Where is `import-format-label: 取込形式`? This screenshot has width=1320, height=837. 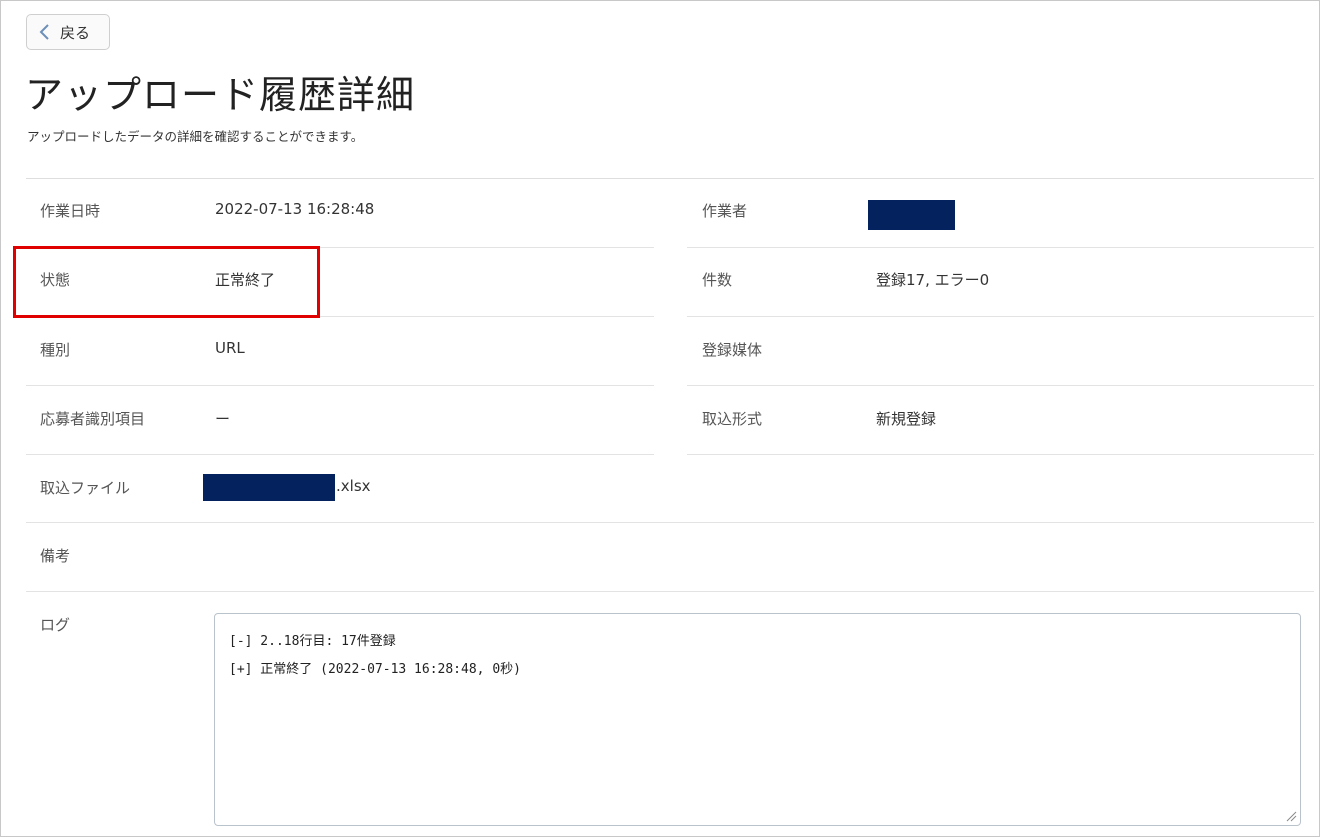
import-format-label: 取込形式 is located at coordinates (732, 419).